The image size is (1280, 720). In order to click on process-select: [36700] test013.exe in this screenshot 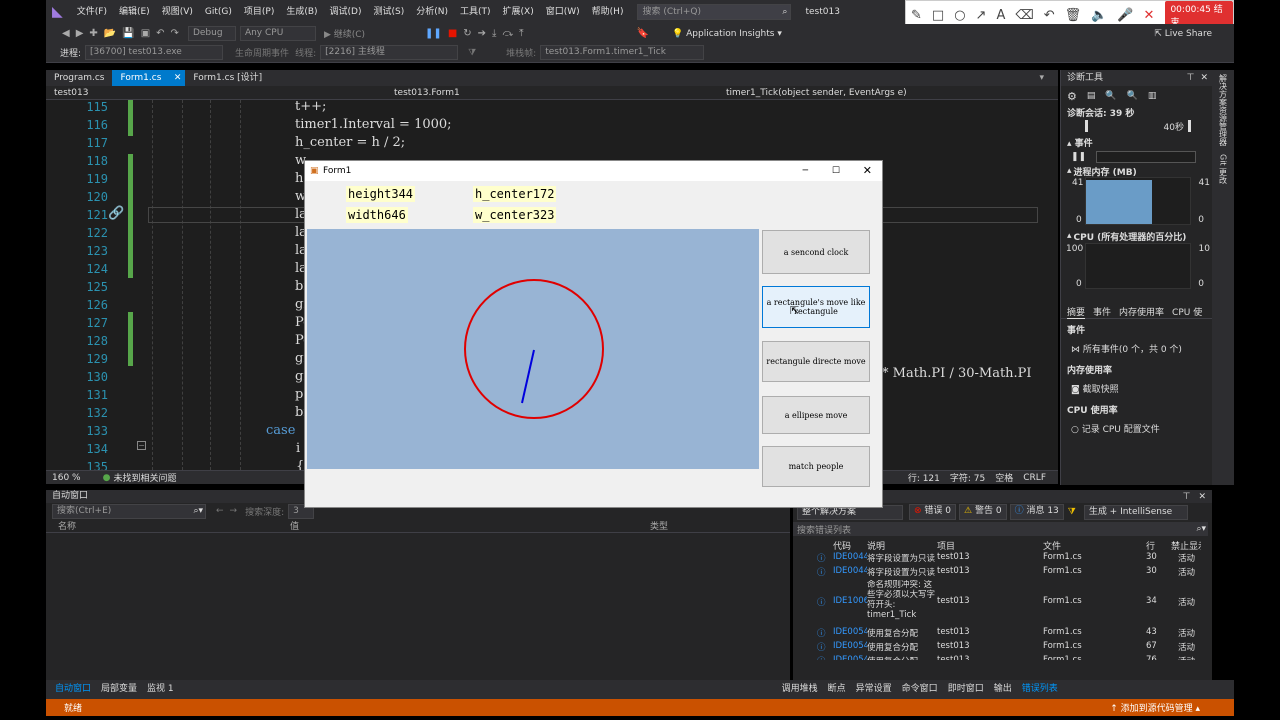, I will do `click(154, 52)`.